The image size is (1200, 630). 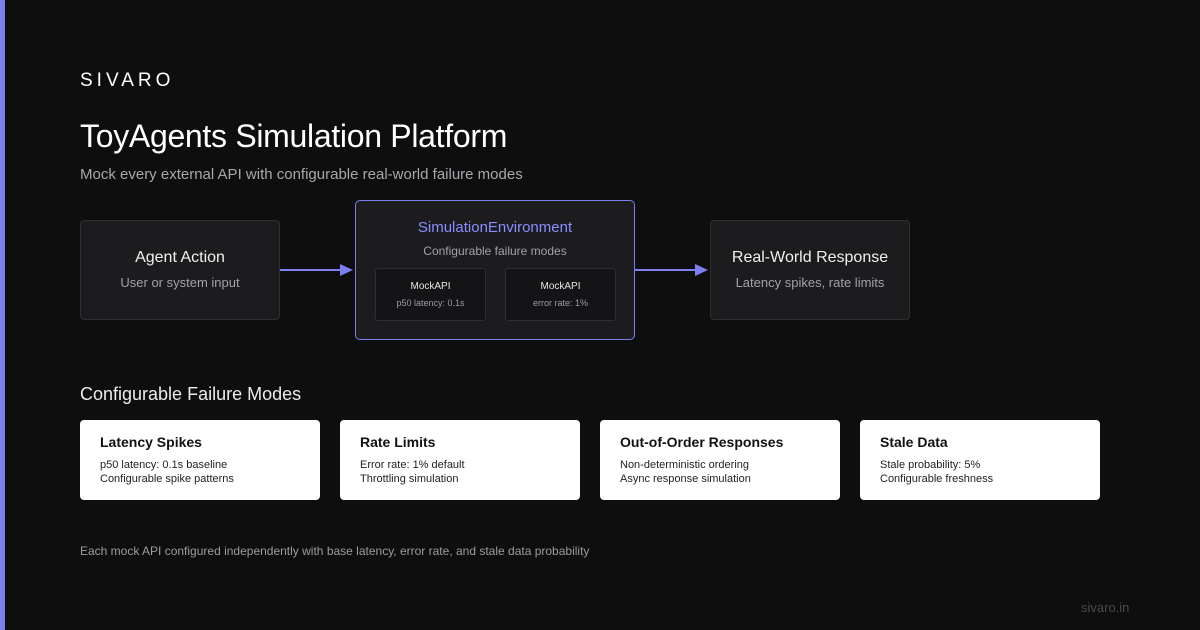 What do you see at coordinates (151, 442) in the screenshot?
I see `card-title: Latency Spikes` at bounding box center [151, 442].